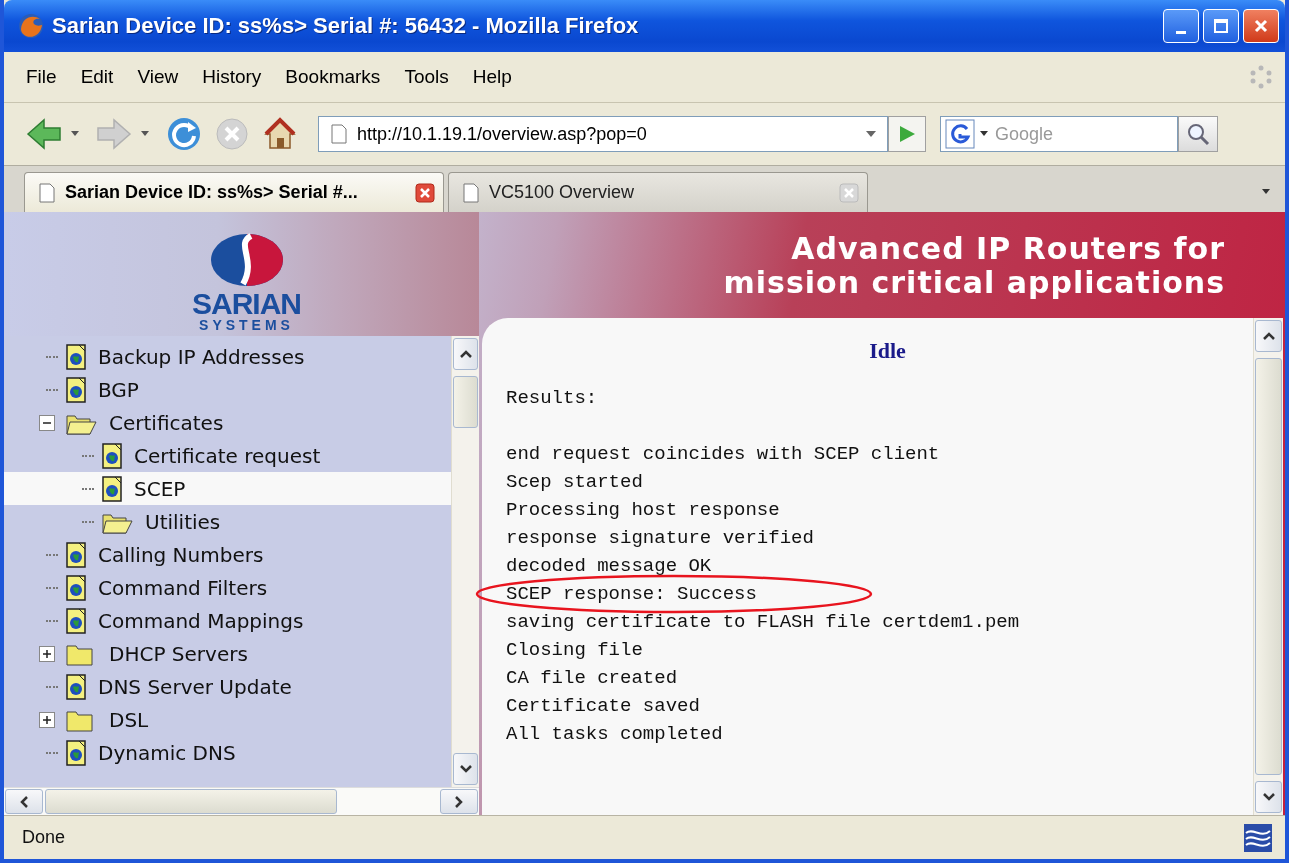 The image size is (1289, 863). I want to click on log-line: SCEP response: Success, so click(631, 594).